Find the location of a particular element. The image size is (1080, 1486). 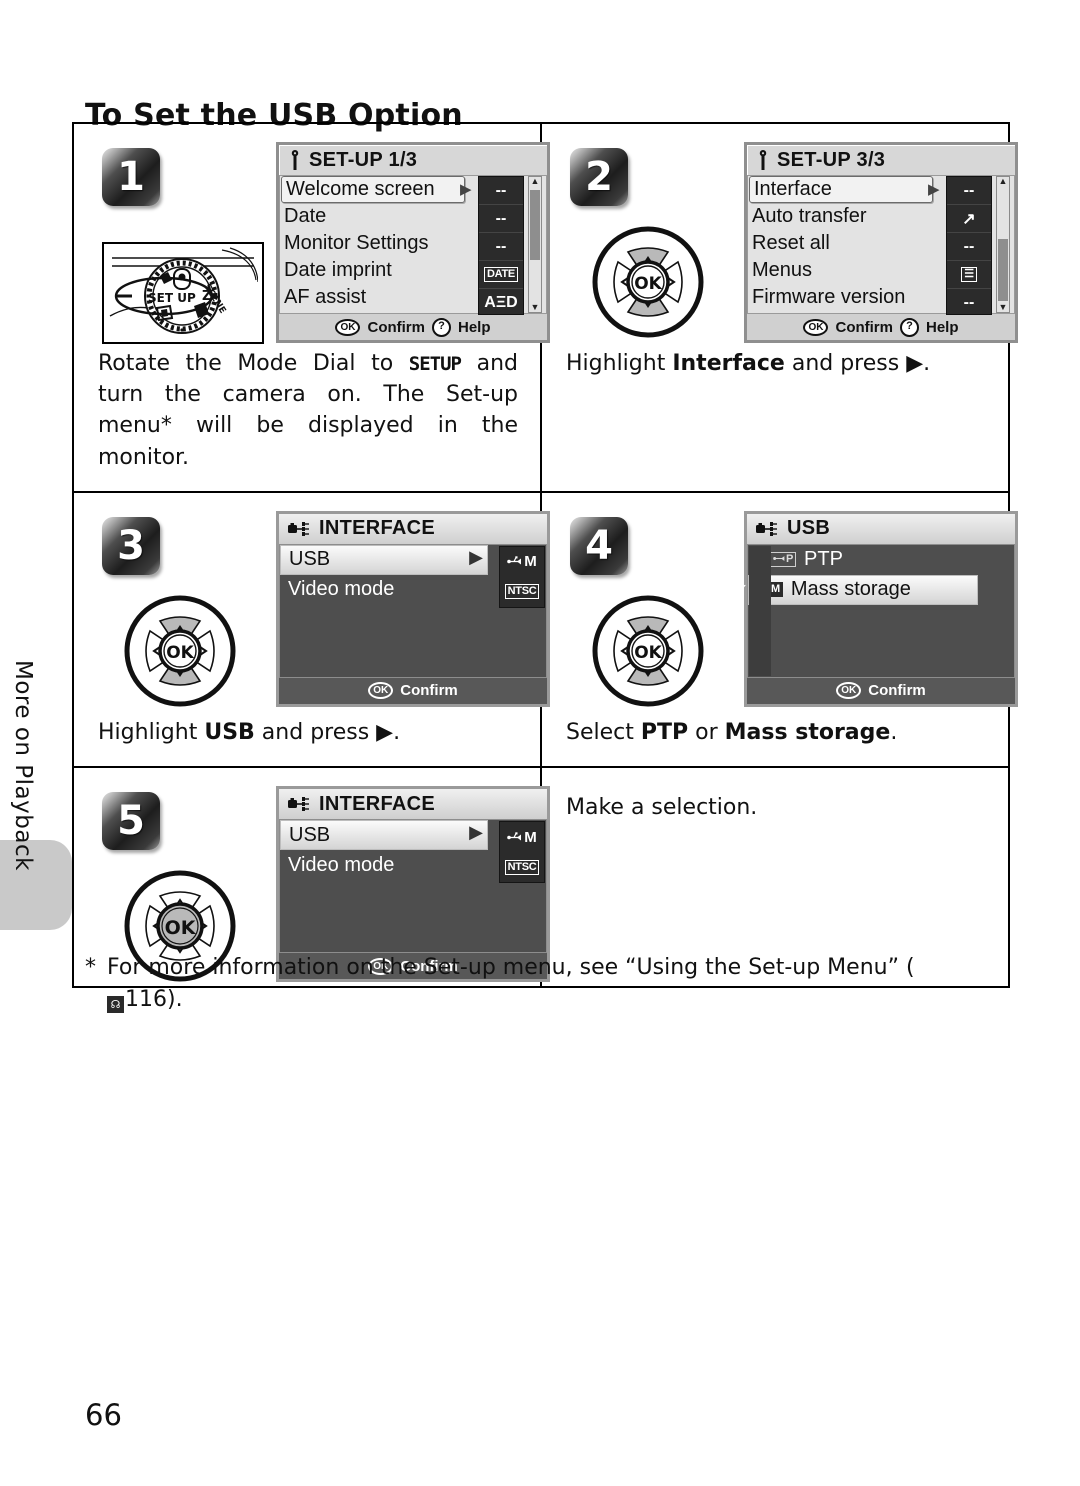

mode-dial-svg: SCENE Z SET UP is located at coordinates (184, 290).